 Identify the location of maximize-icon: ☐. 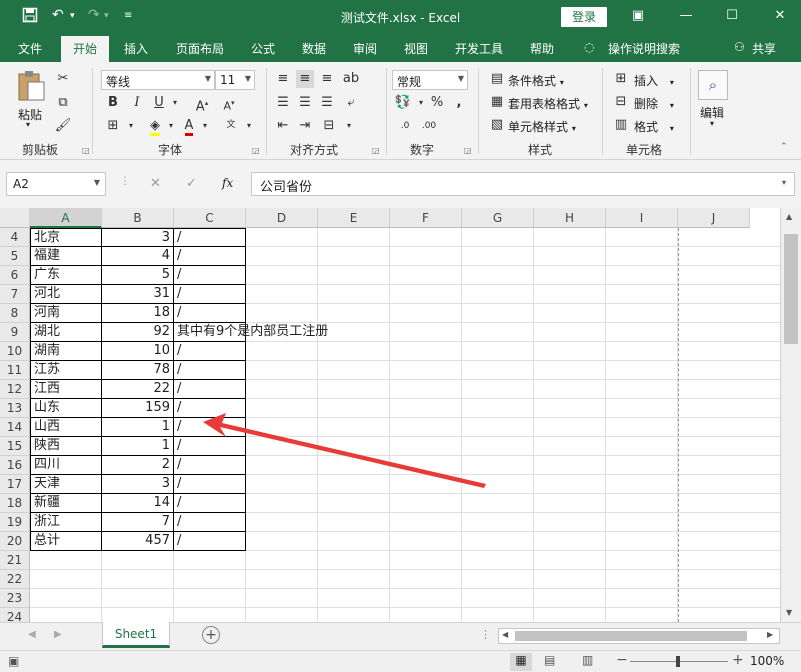
(732, 16).